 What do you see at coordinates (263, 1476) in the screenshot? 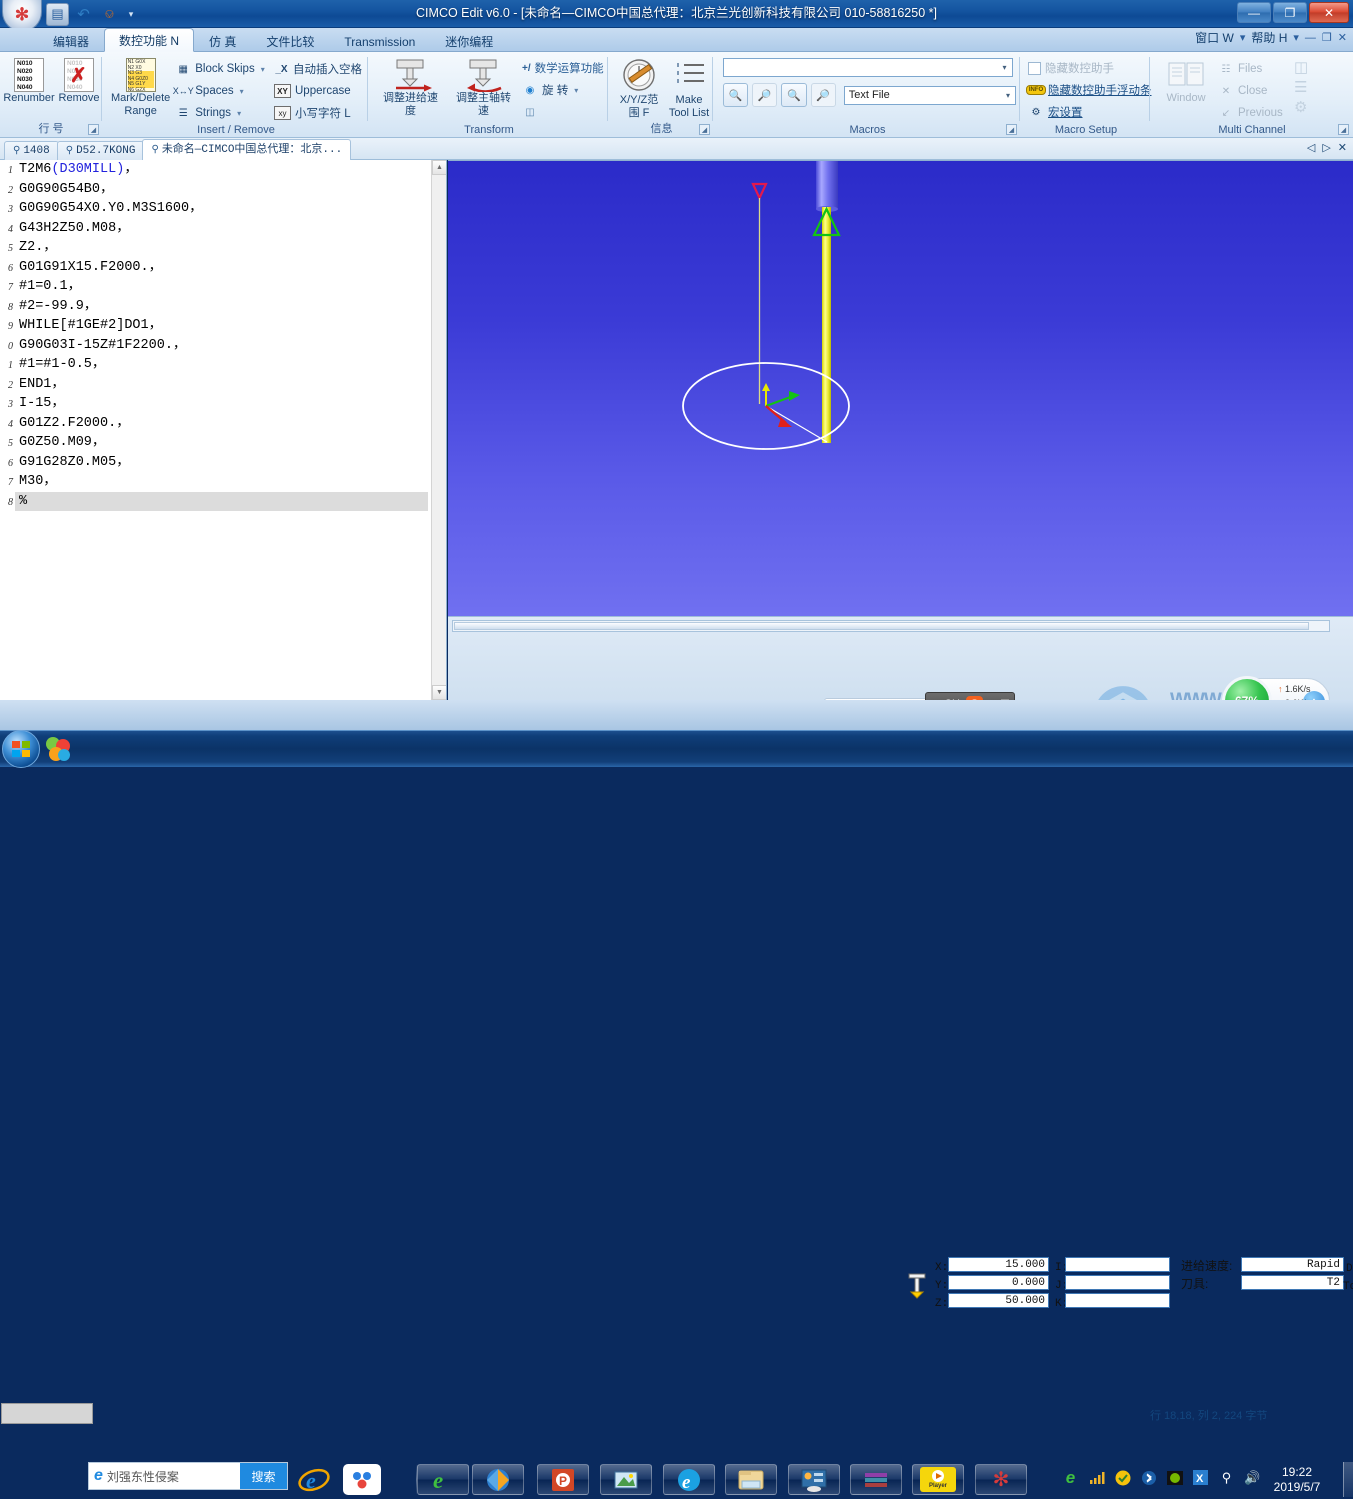
I see `search-button: 搜索` at bounding box center [263, 1476].